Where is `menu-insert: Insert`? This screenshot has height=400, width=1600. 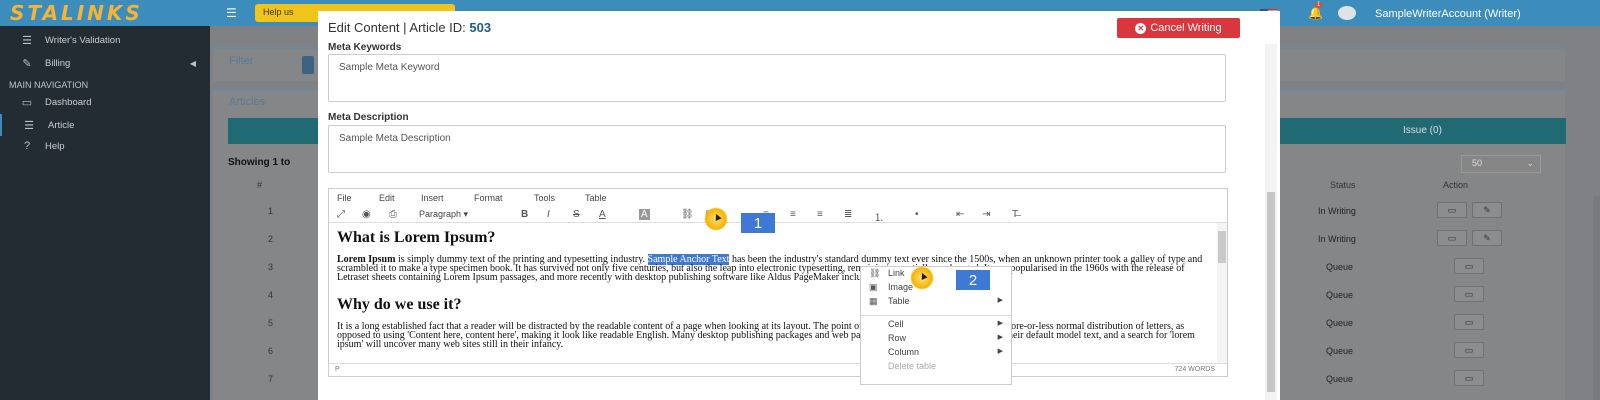
menu-insert: Insert is located at coordinates (432, 198).